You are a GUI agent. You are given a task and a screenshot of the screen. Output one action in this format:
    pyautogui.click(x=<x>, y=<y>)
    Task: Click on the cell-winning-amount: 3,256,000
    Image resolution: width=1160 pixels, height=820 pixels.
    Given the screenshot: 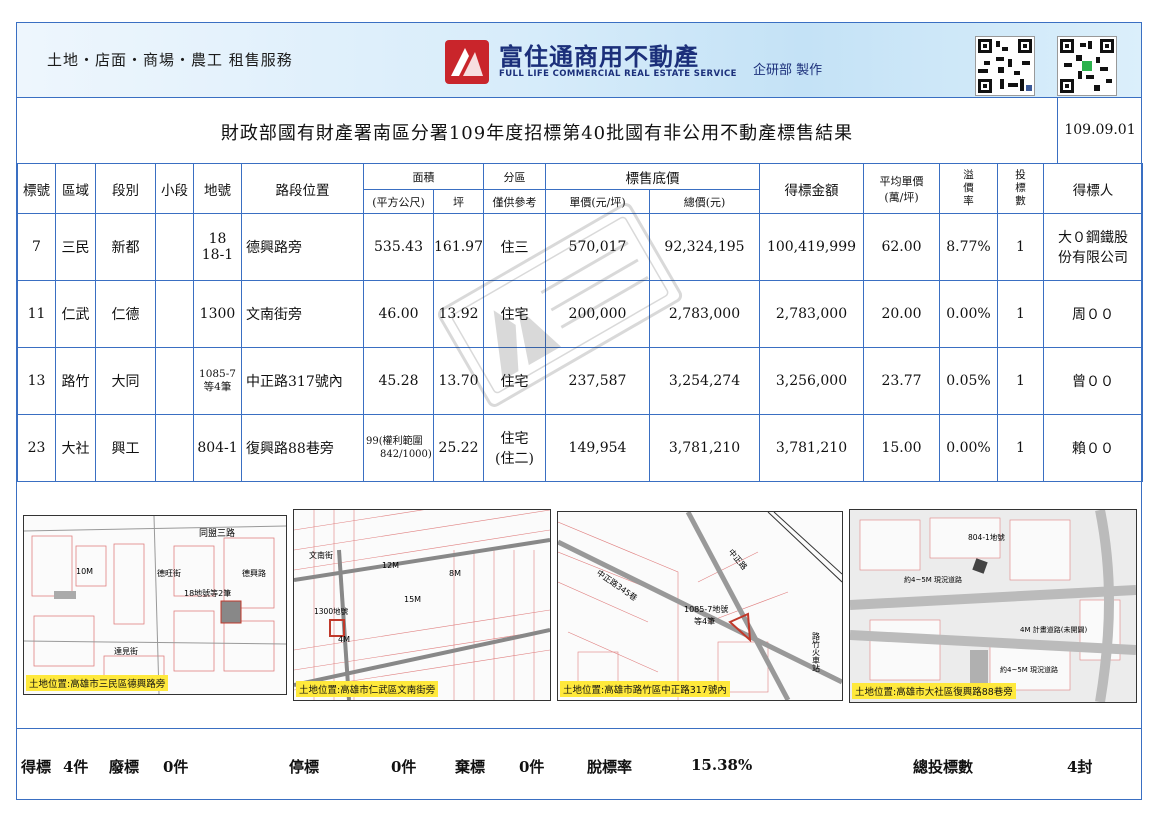 What is the action you would take?
    pyautogui.click(x=811, y=381)
    